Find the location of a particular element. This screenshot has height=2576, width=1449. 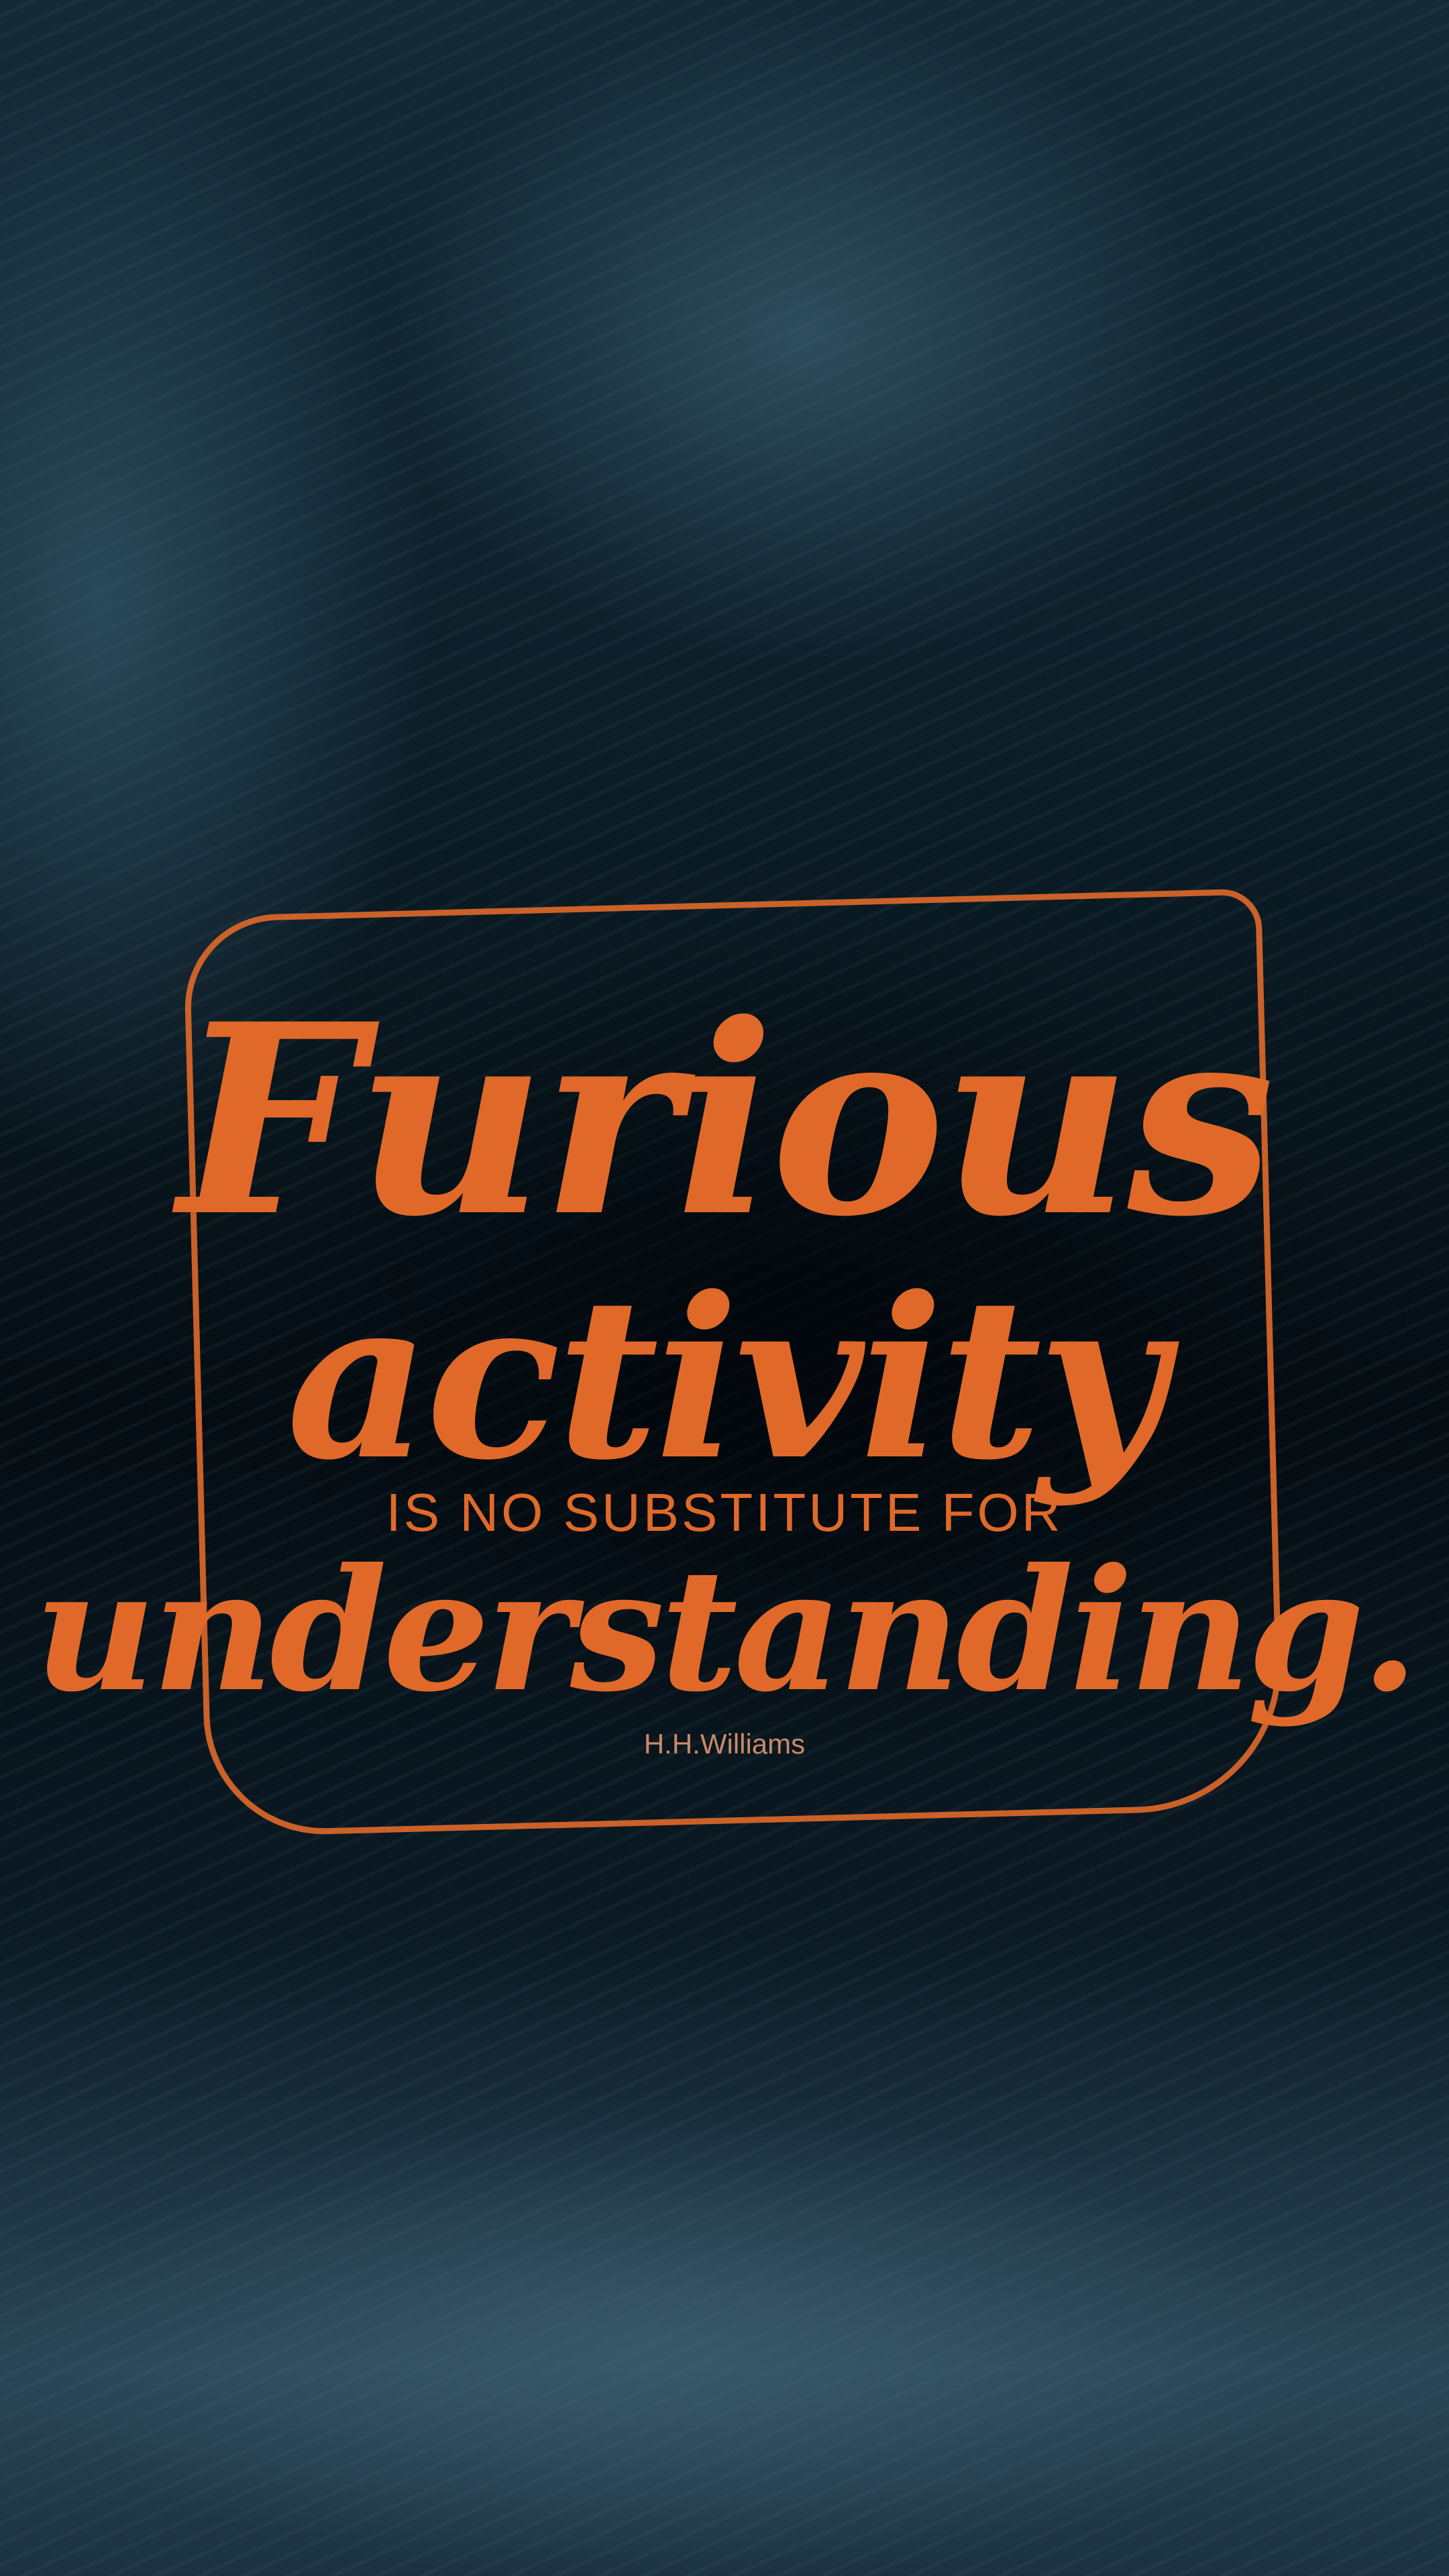

quote-line-activity: activity is located at coordinates (726, 1378).